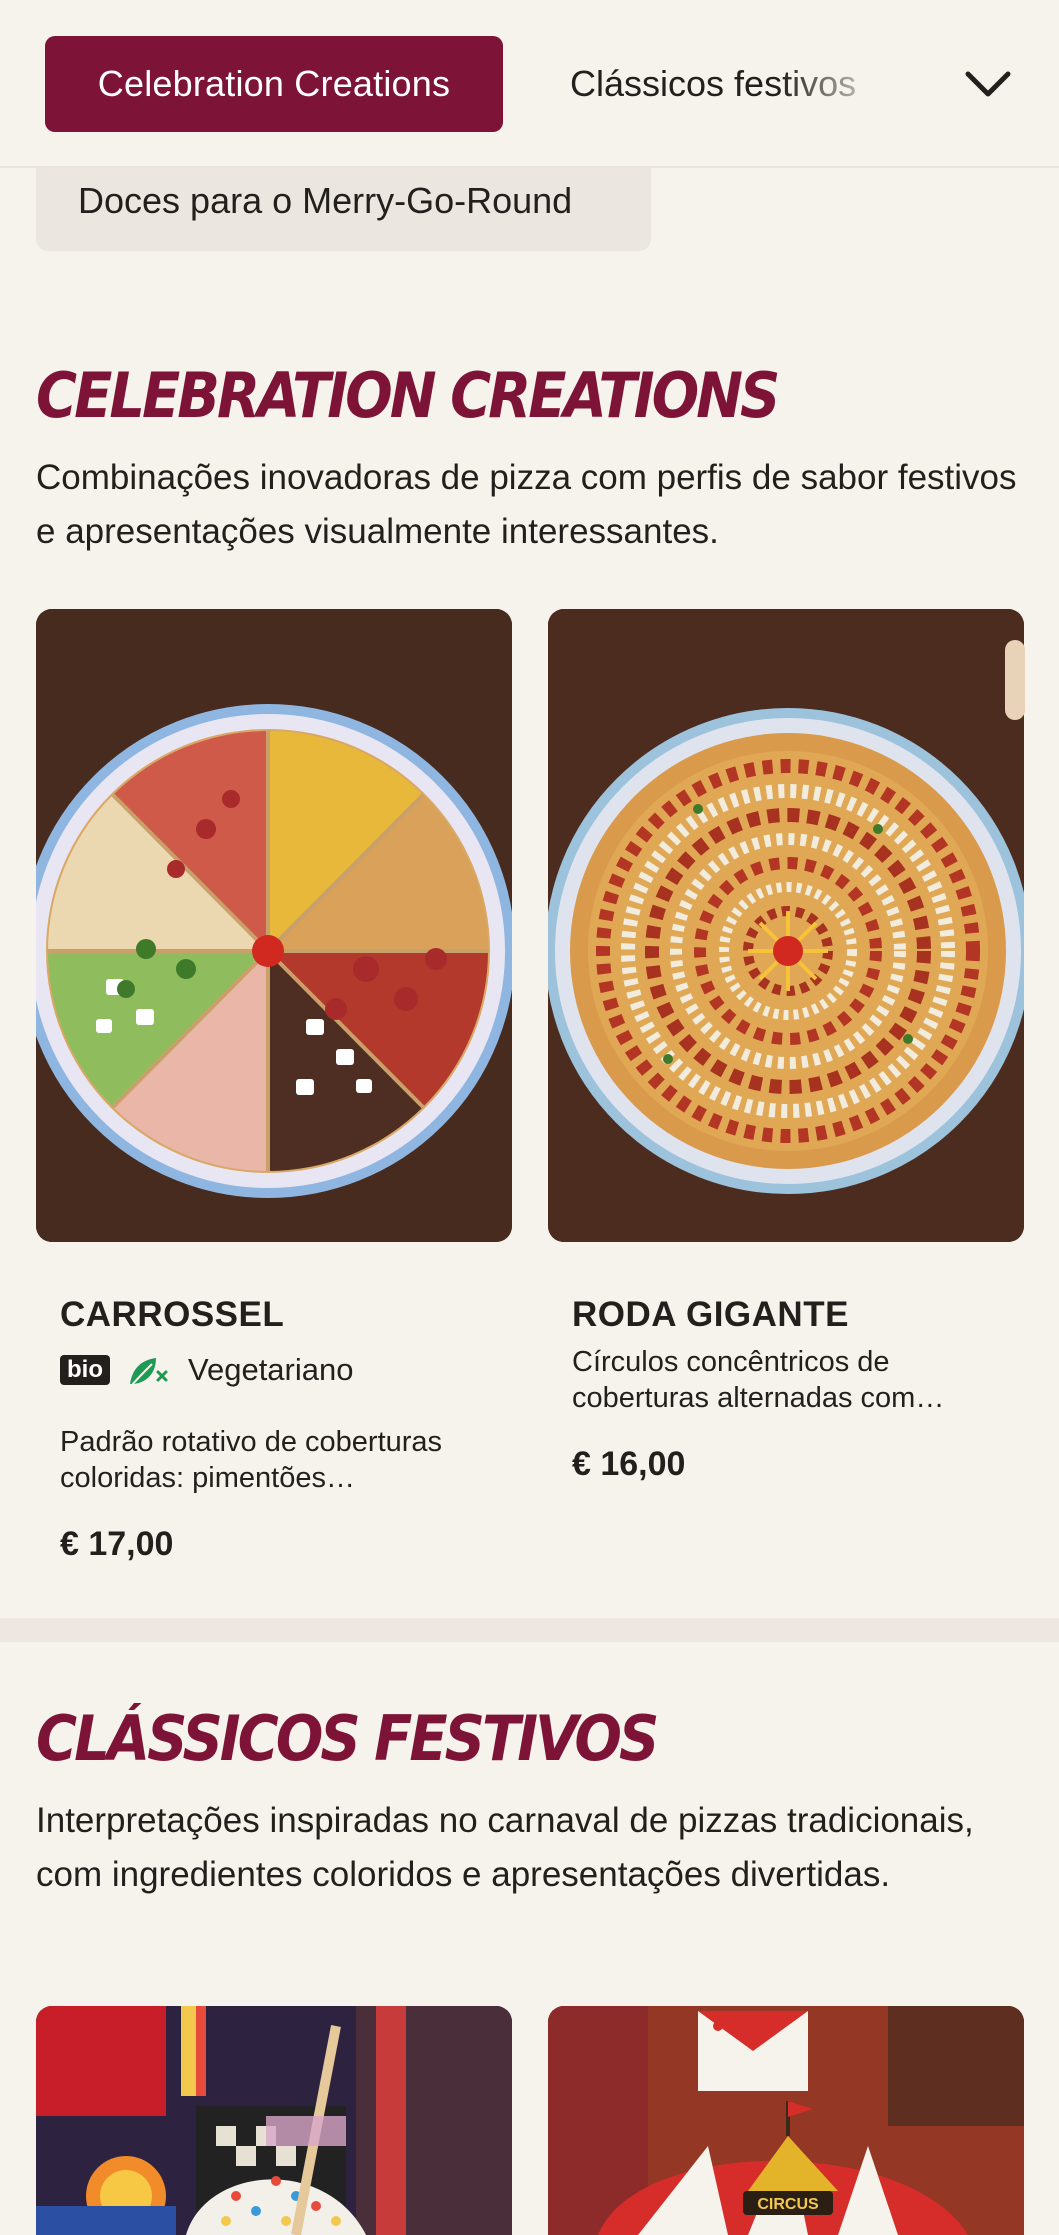 The height and width of the screenshot is (2235, 1059). Describe the element at coordinates (786, 2120) in the screenshot. I see `product-image: CIRCUS` at that location.